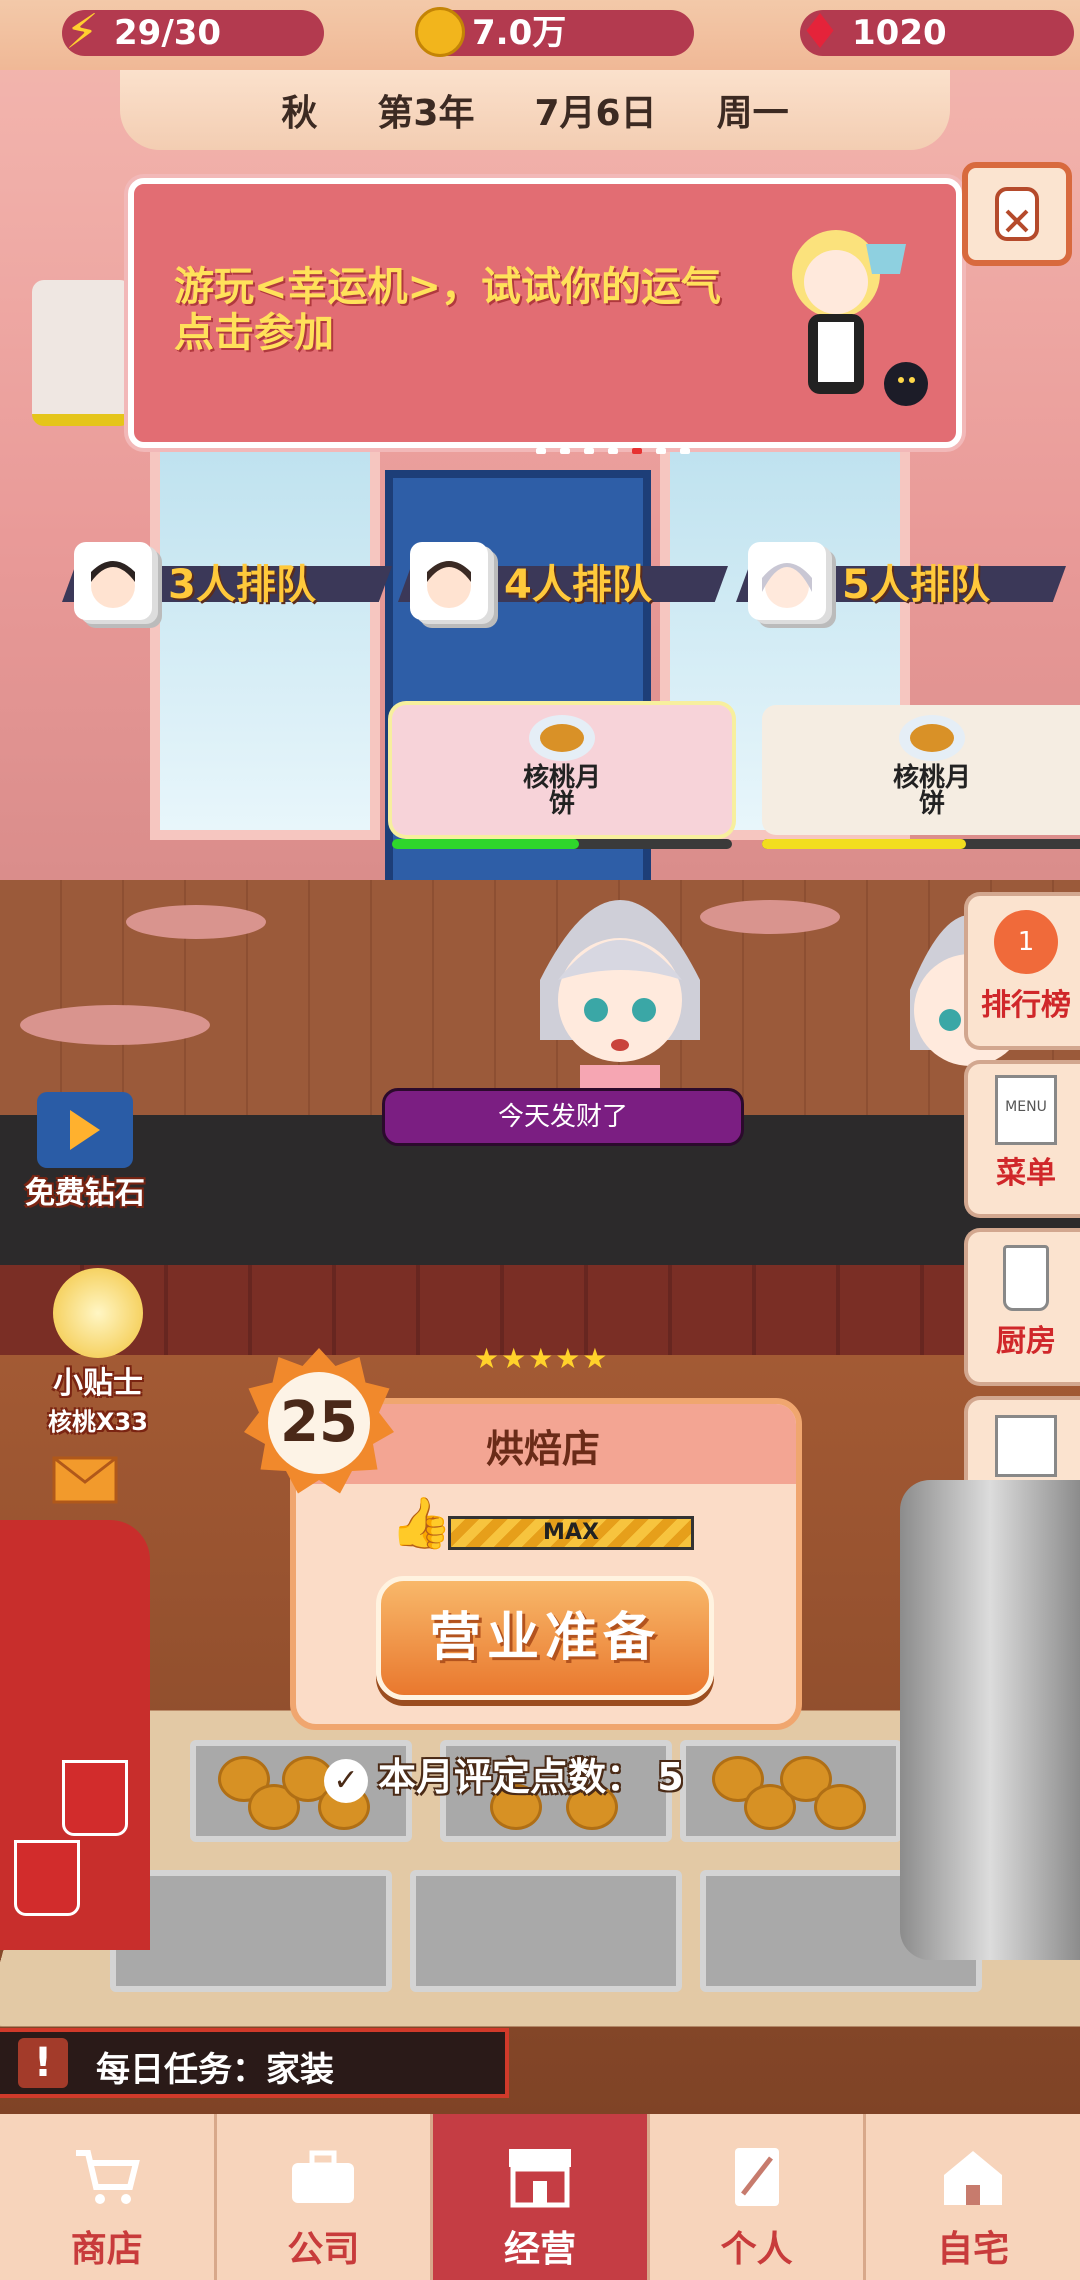 Image resolution: width=1080 pixels, height=2280 pixels. What do you see at coordinates (82, 32) in the screenshot?
I see `lightning-icon: ⚡` at bounding box center [82, 32].